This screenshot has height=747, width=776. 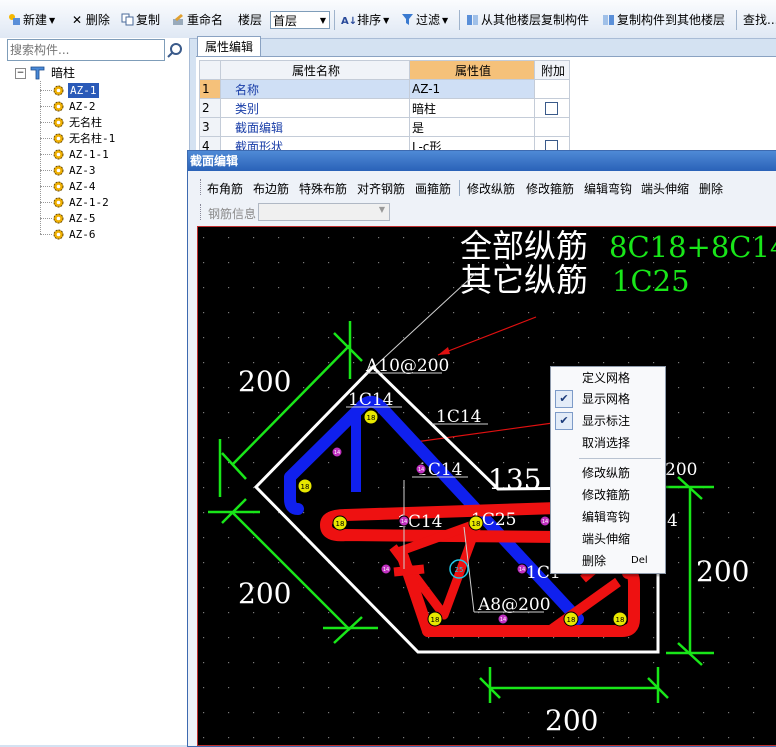 I want to click on dimension-text: 200, so click(x=264, y=593).